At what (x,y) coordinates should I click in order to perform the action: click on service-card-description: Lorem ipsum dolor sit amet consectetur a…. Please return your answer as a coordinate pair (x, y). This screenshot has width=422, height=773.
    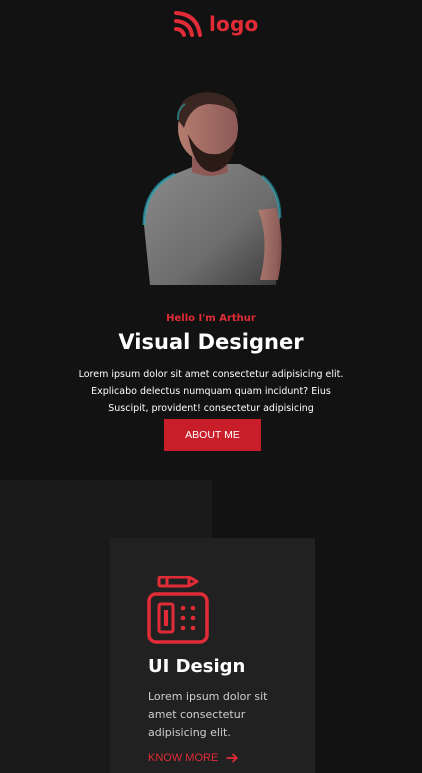
    Looking at the image, I should click on (218, 715).